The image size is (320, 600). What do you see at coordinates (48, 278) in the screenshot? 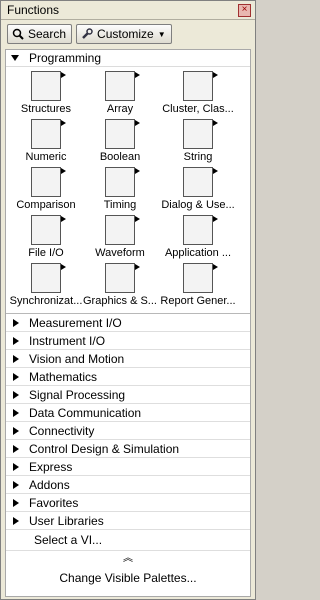
I see `synchronization-icon` at bounding box center [48, 278].